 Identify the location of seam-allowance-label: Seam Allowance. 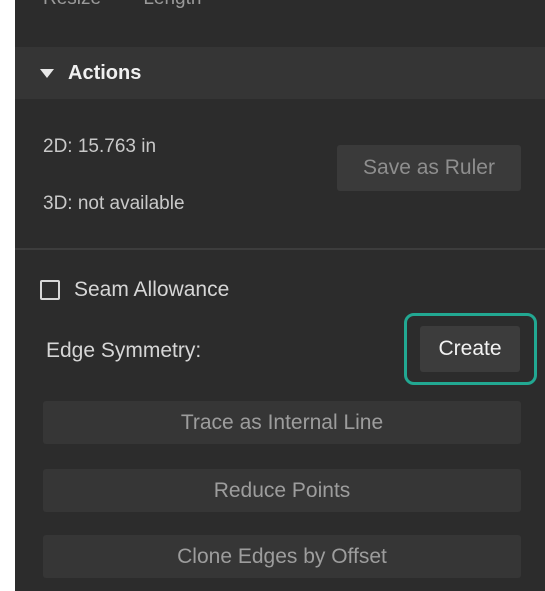
(151, 290).